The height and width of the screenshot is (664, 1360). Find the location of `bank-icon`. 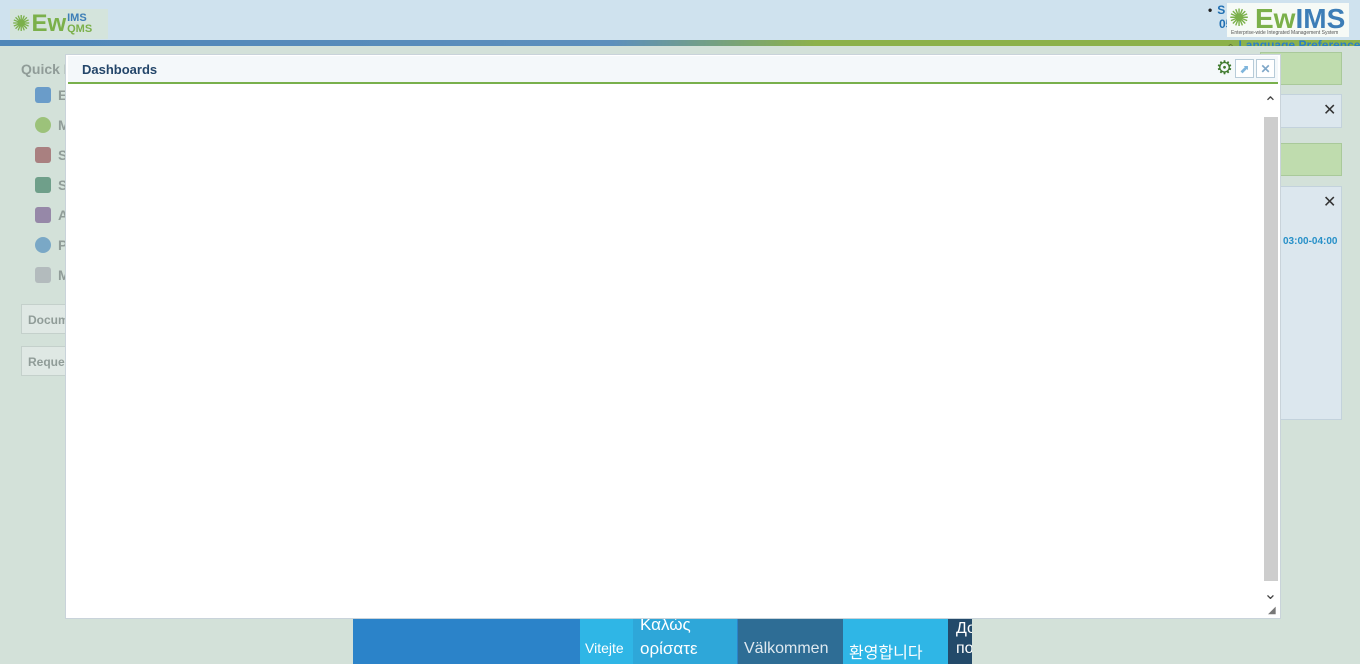

bank-icon is located at coordinates (43, 95).